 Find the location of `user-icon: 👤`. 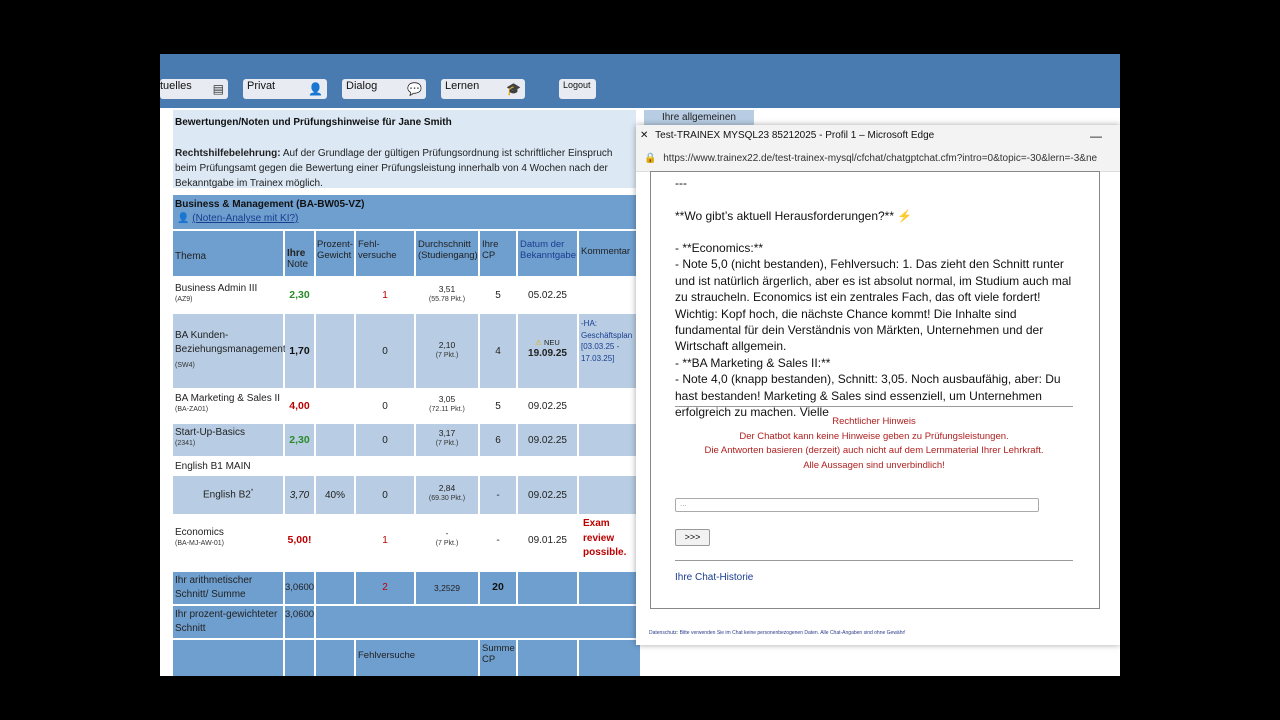

user-icon: 👤 is located at coordinates (183, 218).